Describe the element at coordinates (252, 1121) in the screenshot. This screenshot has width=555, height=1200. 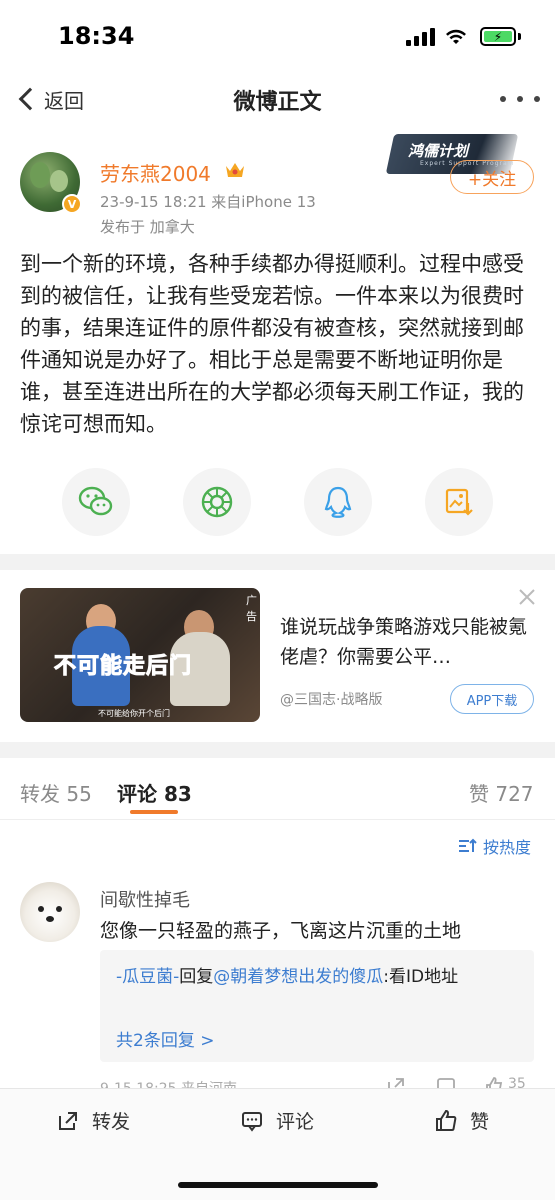
I see `comment-icon` at that location.